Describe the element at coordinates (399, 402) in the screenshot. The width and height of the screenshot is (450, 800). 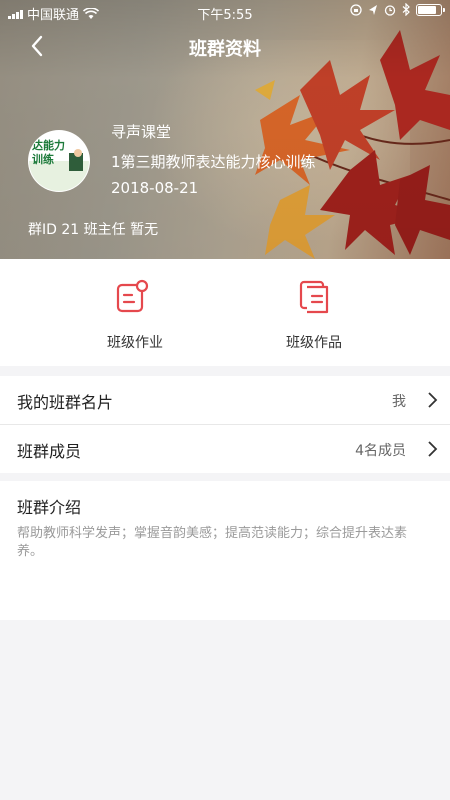
I see `my-group-card-value: 我` at that location.